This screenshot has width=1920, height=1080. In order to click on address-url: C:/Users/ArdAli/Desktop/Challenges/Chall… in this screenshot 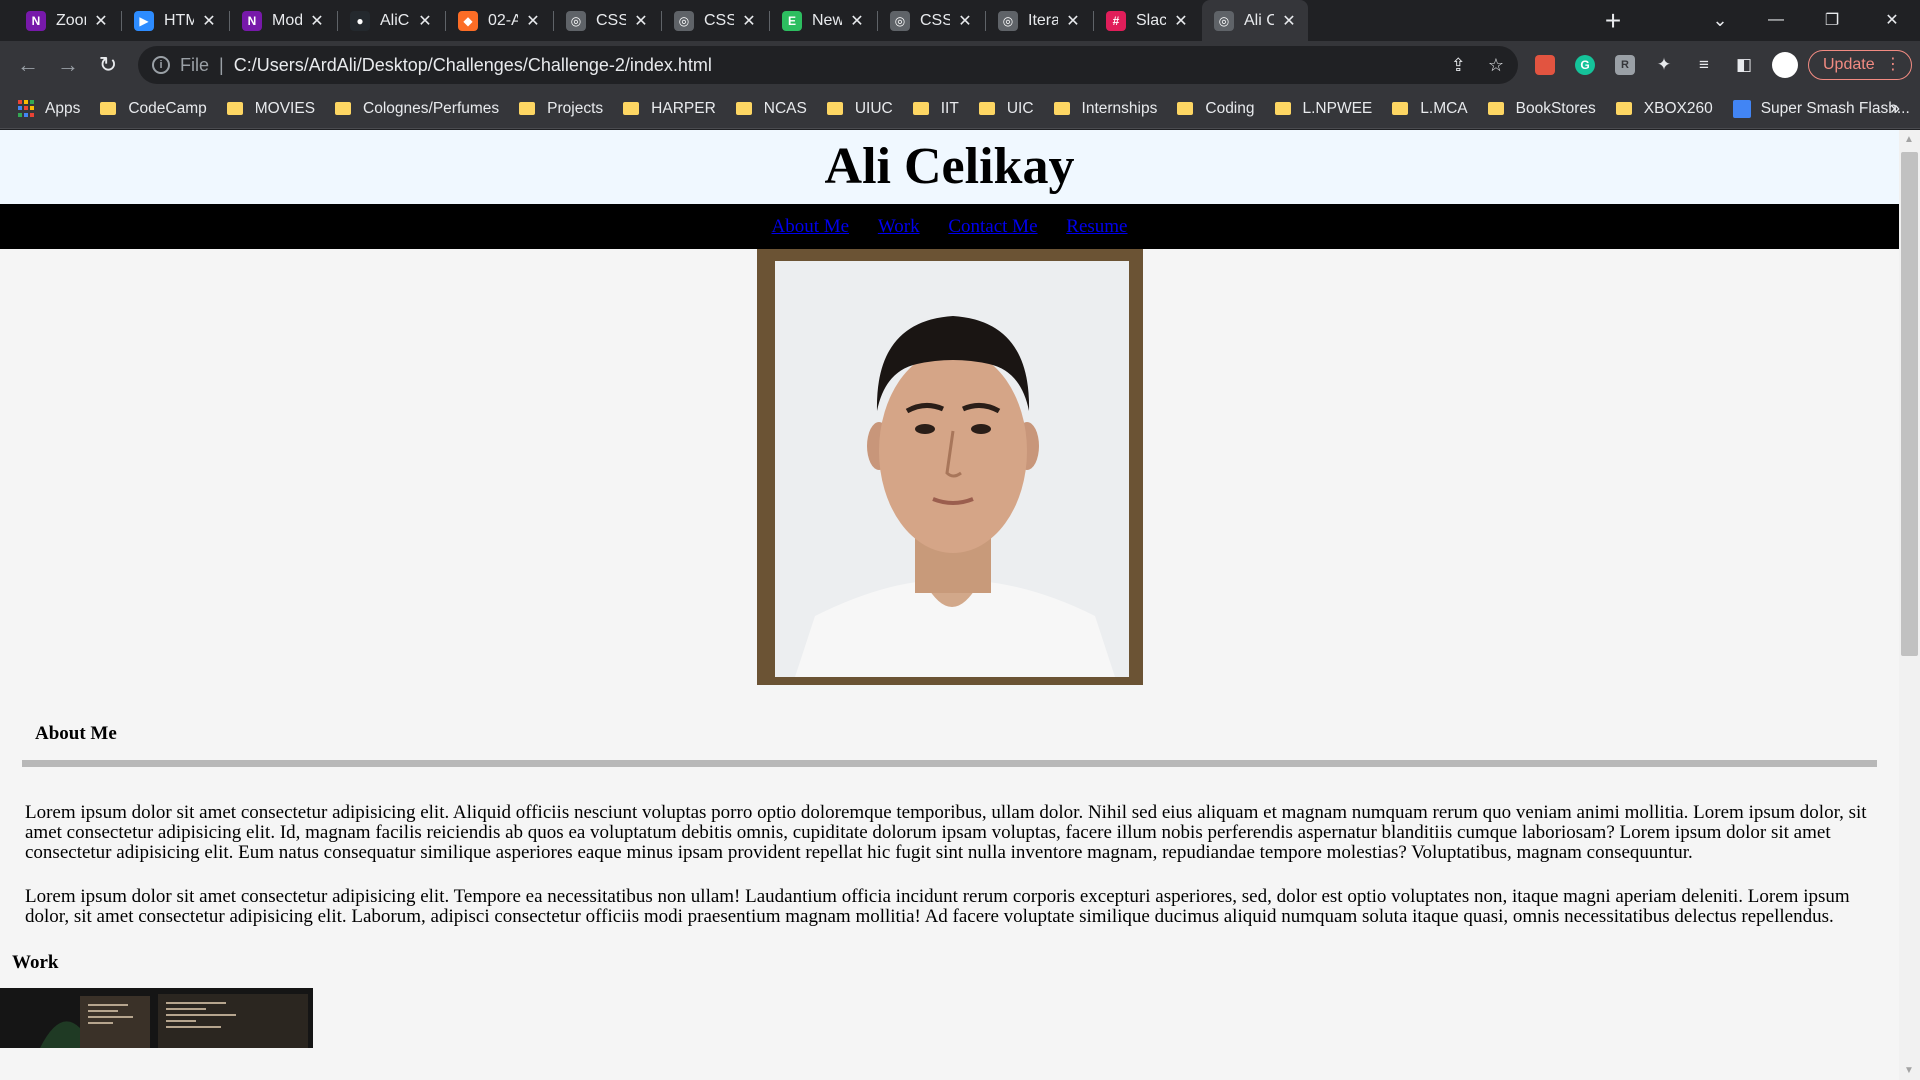, I will do `click(473, 65)`.